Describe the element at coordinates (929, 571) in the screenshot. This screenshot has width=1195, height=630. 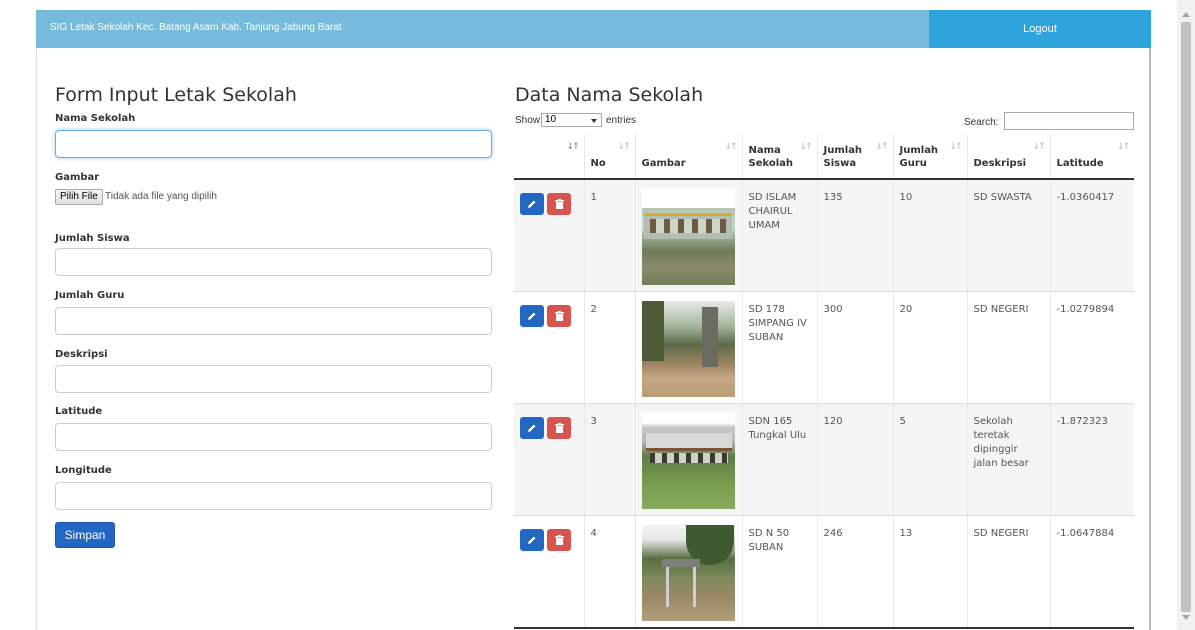
I see `guru-cell: 13` at that location.